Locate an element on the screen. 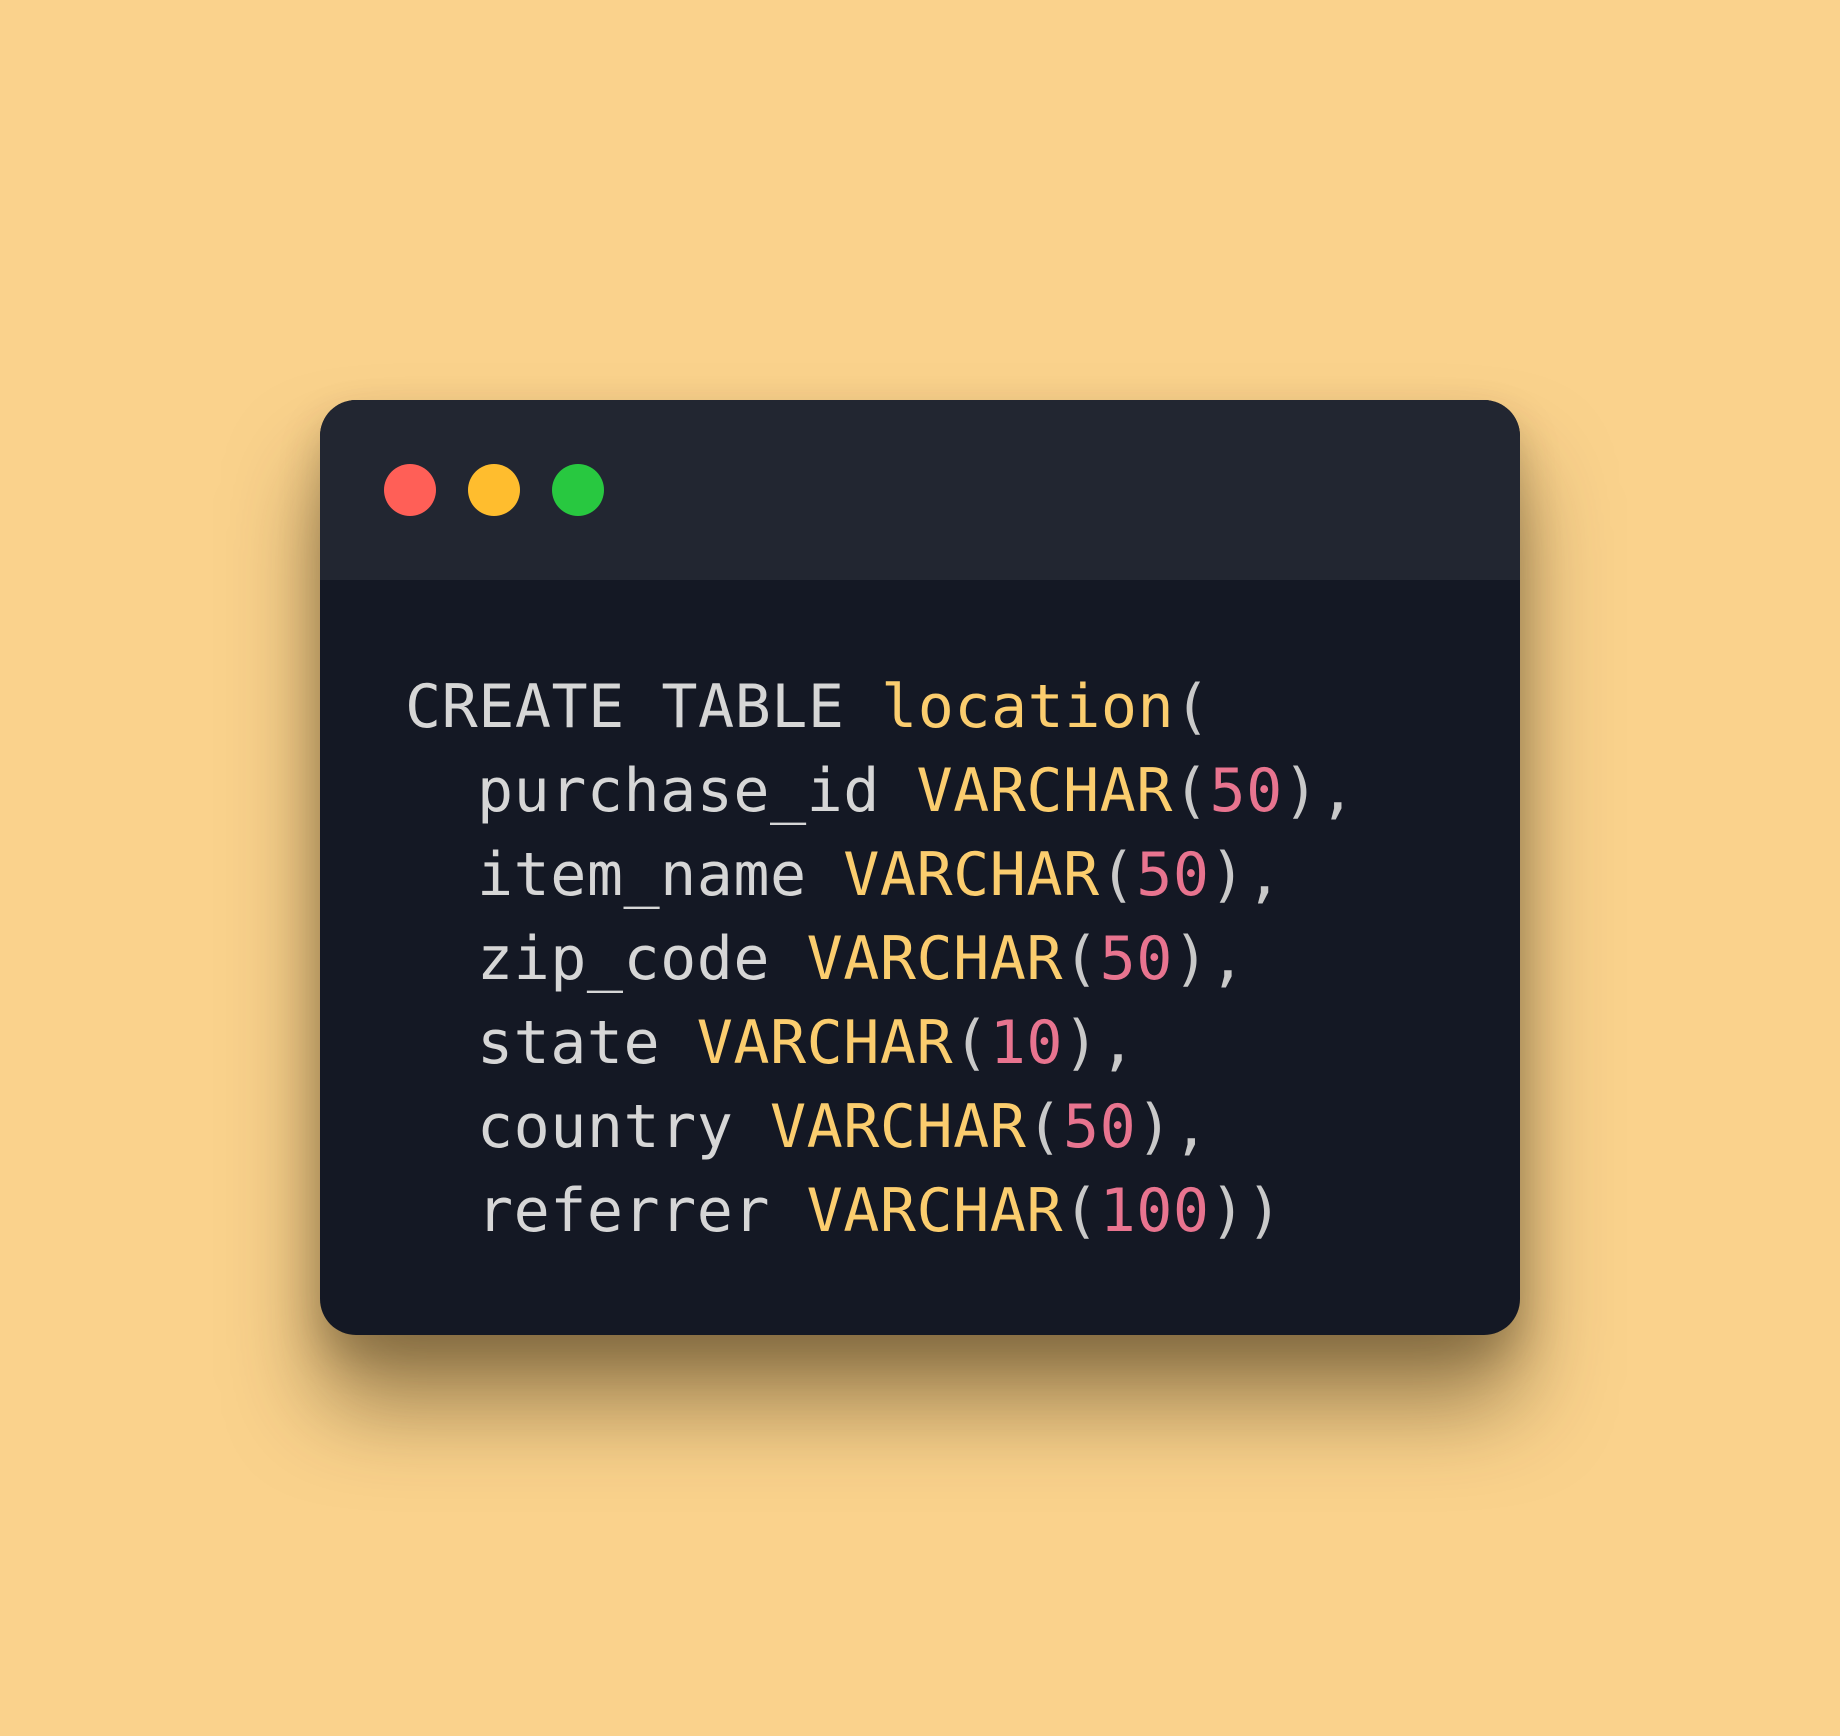 The width and height of the screenshot is (1840, 1736). minimize-button is located at coordinates (494, 490).